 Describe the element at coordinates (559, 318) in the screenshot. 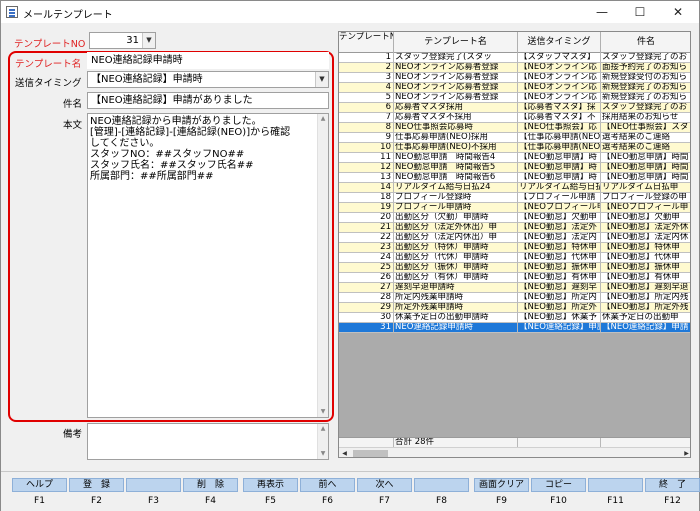

I see `cell-timing: 【NEO勤怠】休業予` at that location.